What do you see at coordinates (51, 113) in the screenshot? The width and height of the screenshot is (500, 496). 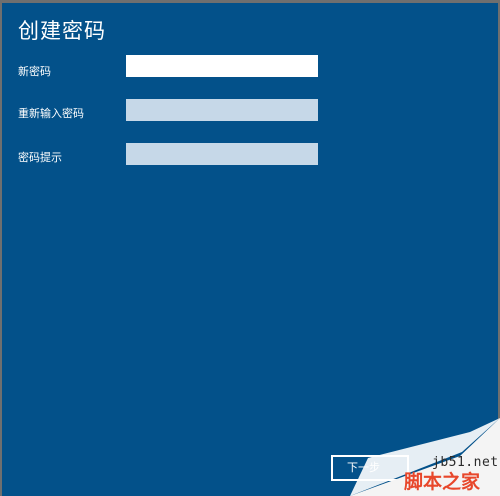 I see `confirm-password-label: 重新输入密码` at bounding box center [51, 113].